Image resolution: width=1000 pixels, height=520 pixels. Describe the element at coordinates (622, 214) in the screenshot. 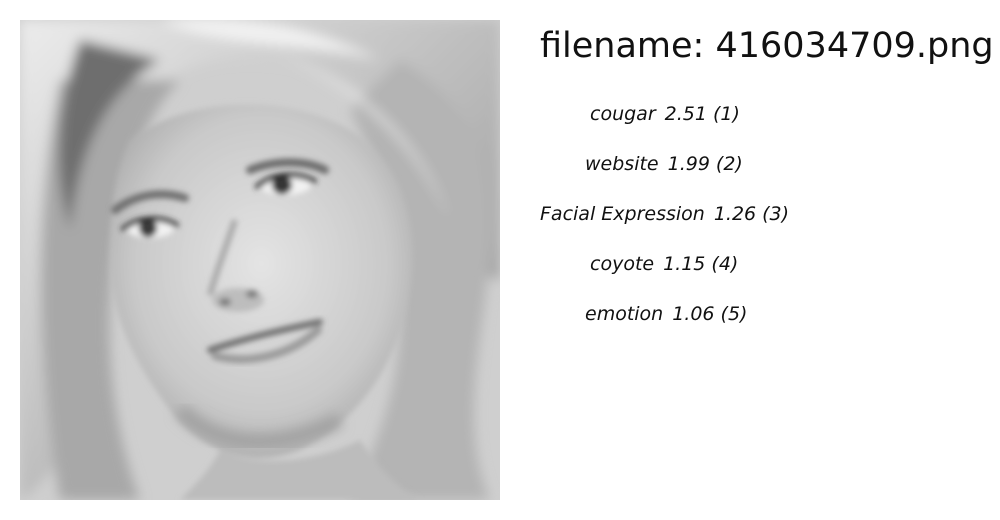

I see `label-name: Facial Expression` at that location.